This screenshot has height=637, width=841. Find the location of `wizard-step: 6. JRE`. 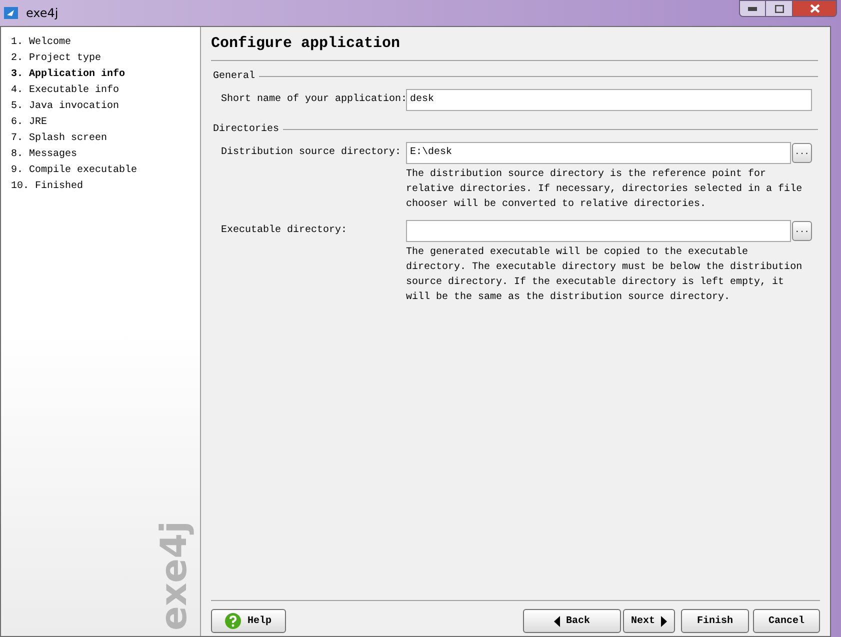

wizard-step: 6. JRE is located at coordinates (105, 123).